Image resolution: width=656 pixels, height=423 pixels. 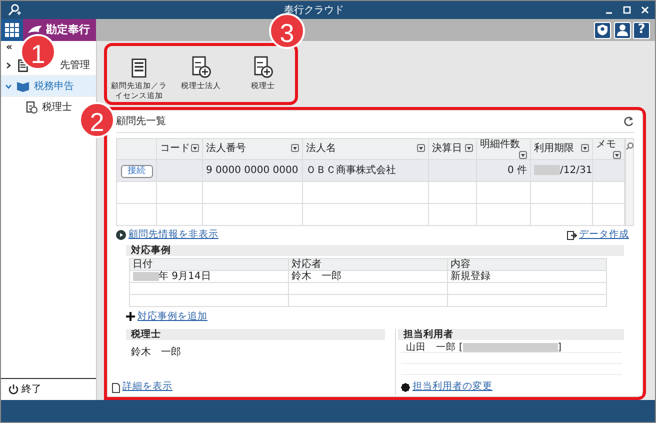 What do you see at coordinates (121, 235) in the screenshot?
I see `play-circle-icon` at bounding box center [121, 235].